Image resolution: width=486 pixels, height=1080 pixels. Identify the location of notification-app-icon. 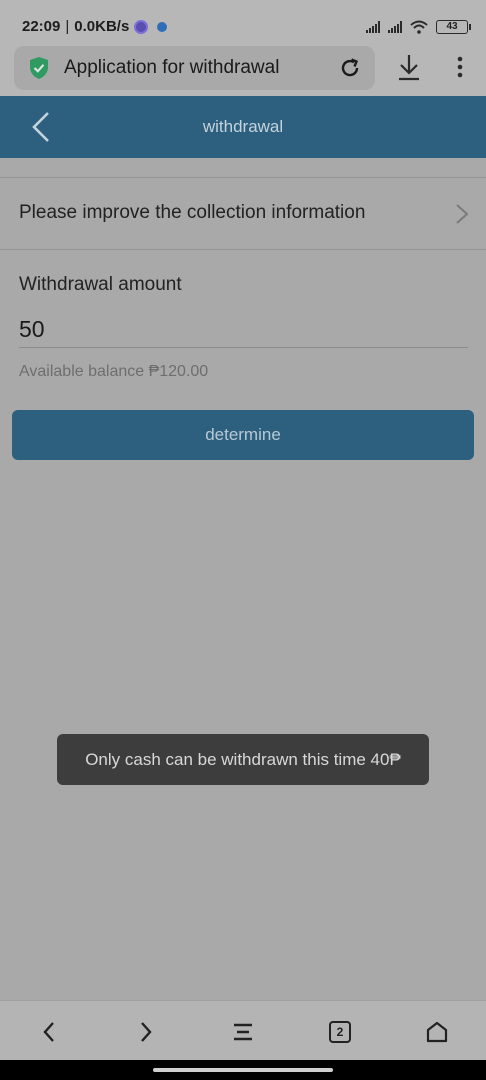
(141, 26).